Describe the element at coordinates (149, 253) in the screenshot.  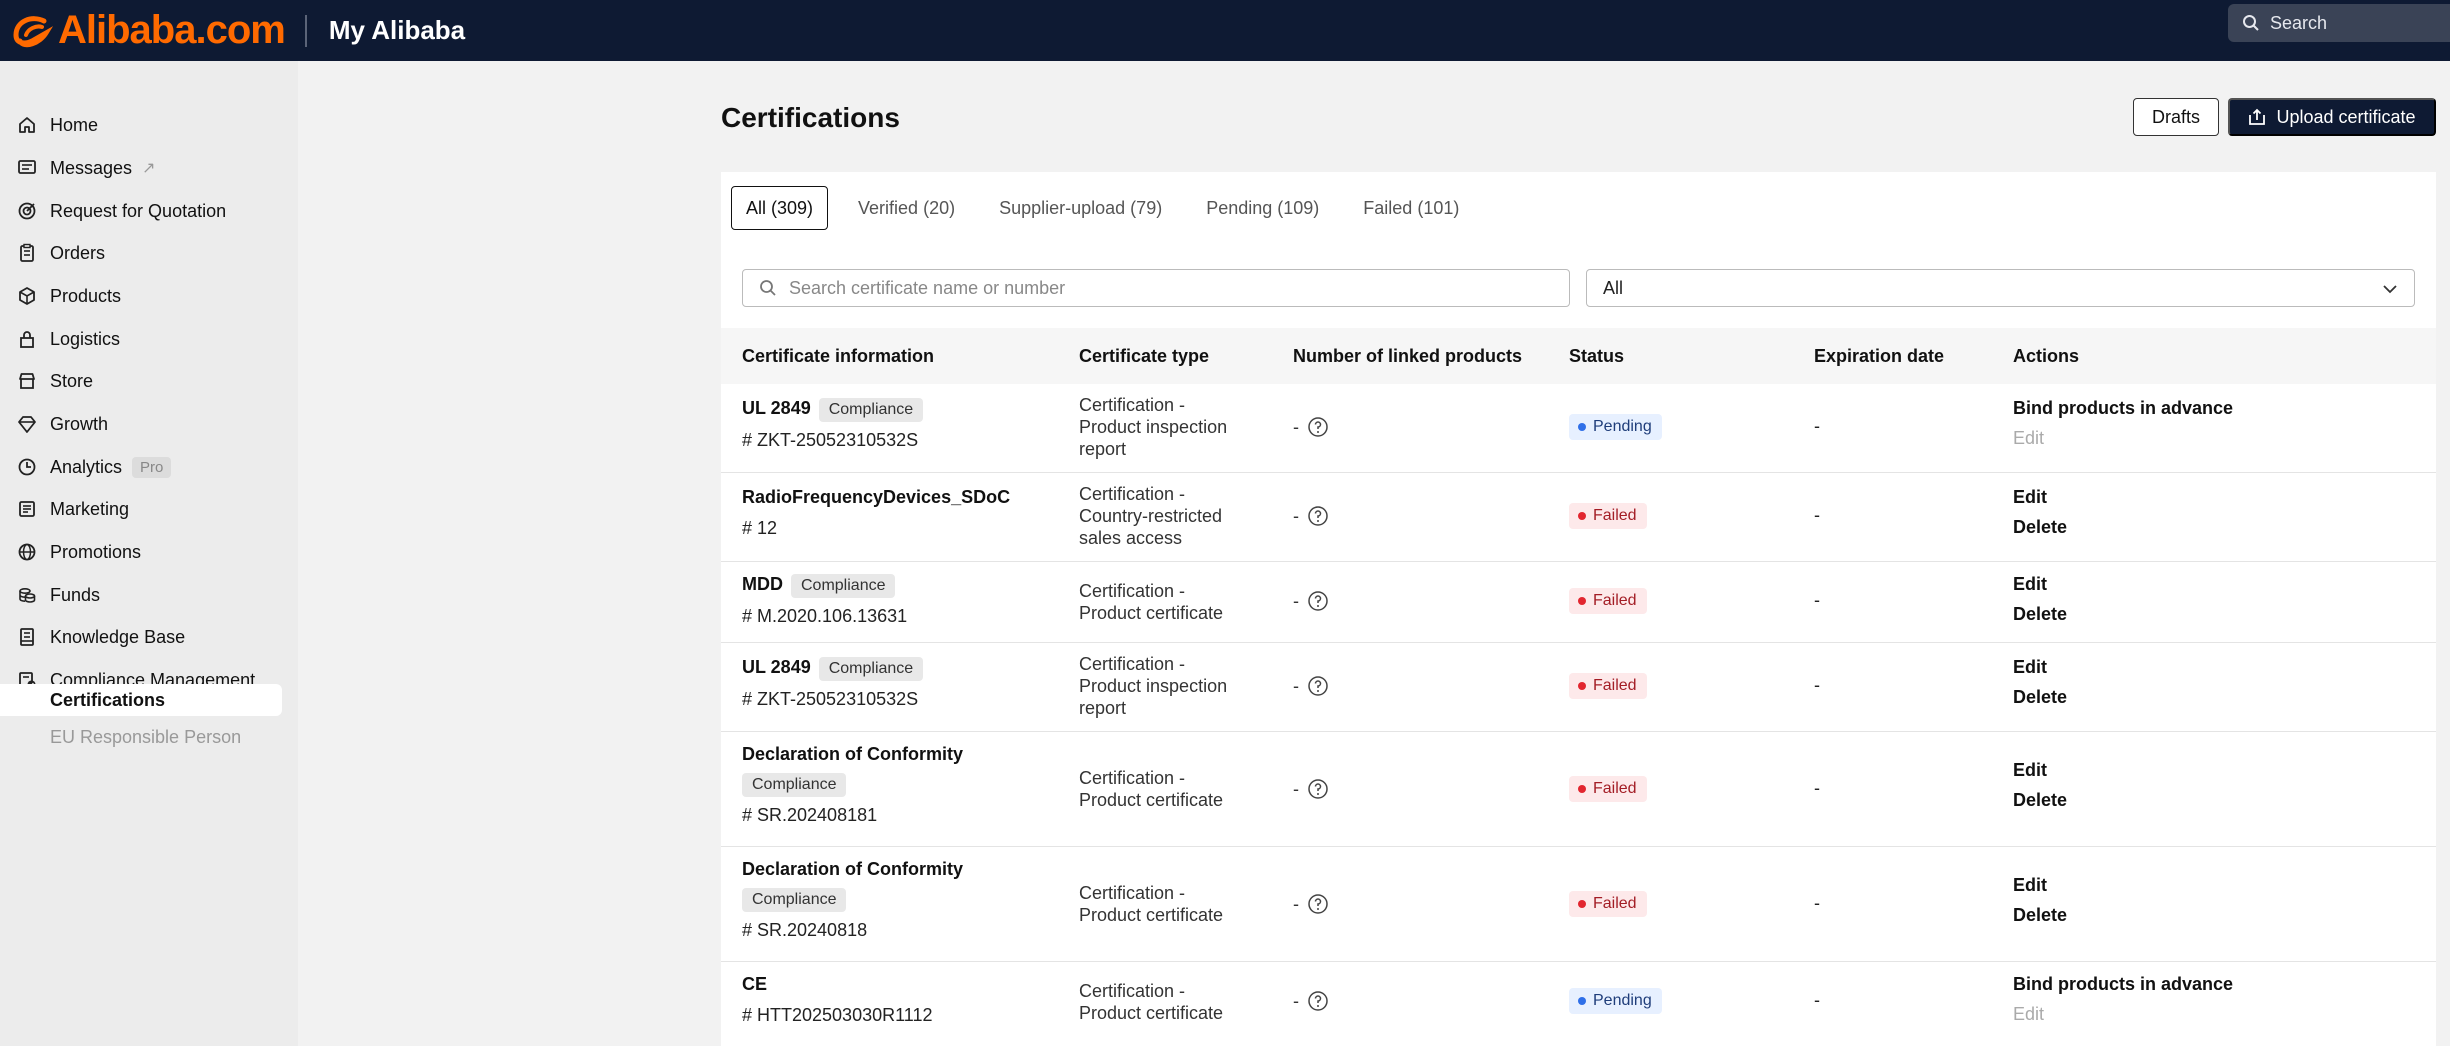
I see `sidebar-item-orders: Orders` at that location.